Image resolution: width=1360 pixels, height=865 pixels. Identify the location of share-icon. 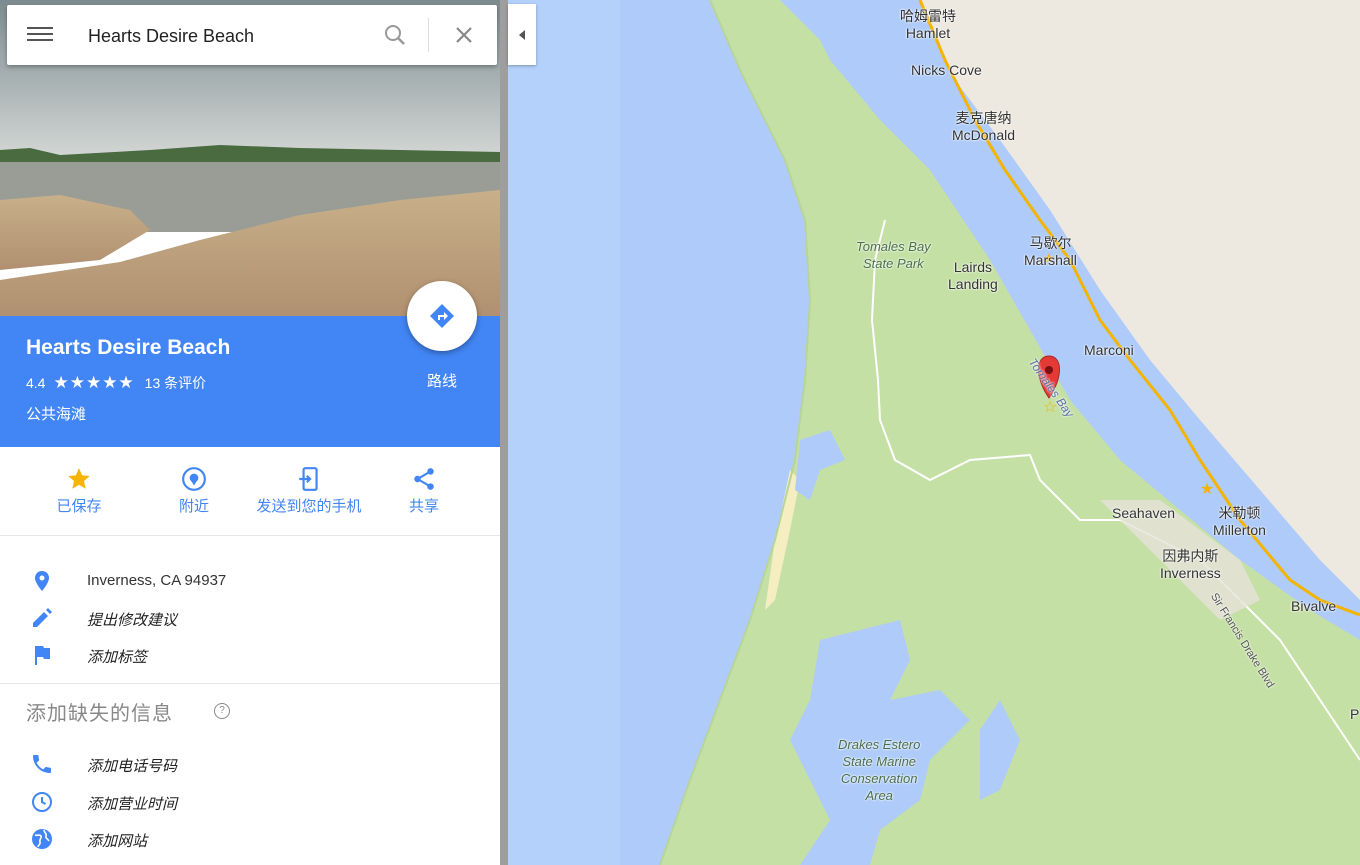
(424, 479).